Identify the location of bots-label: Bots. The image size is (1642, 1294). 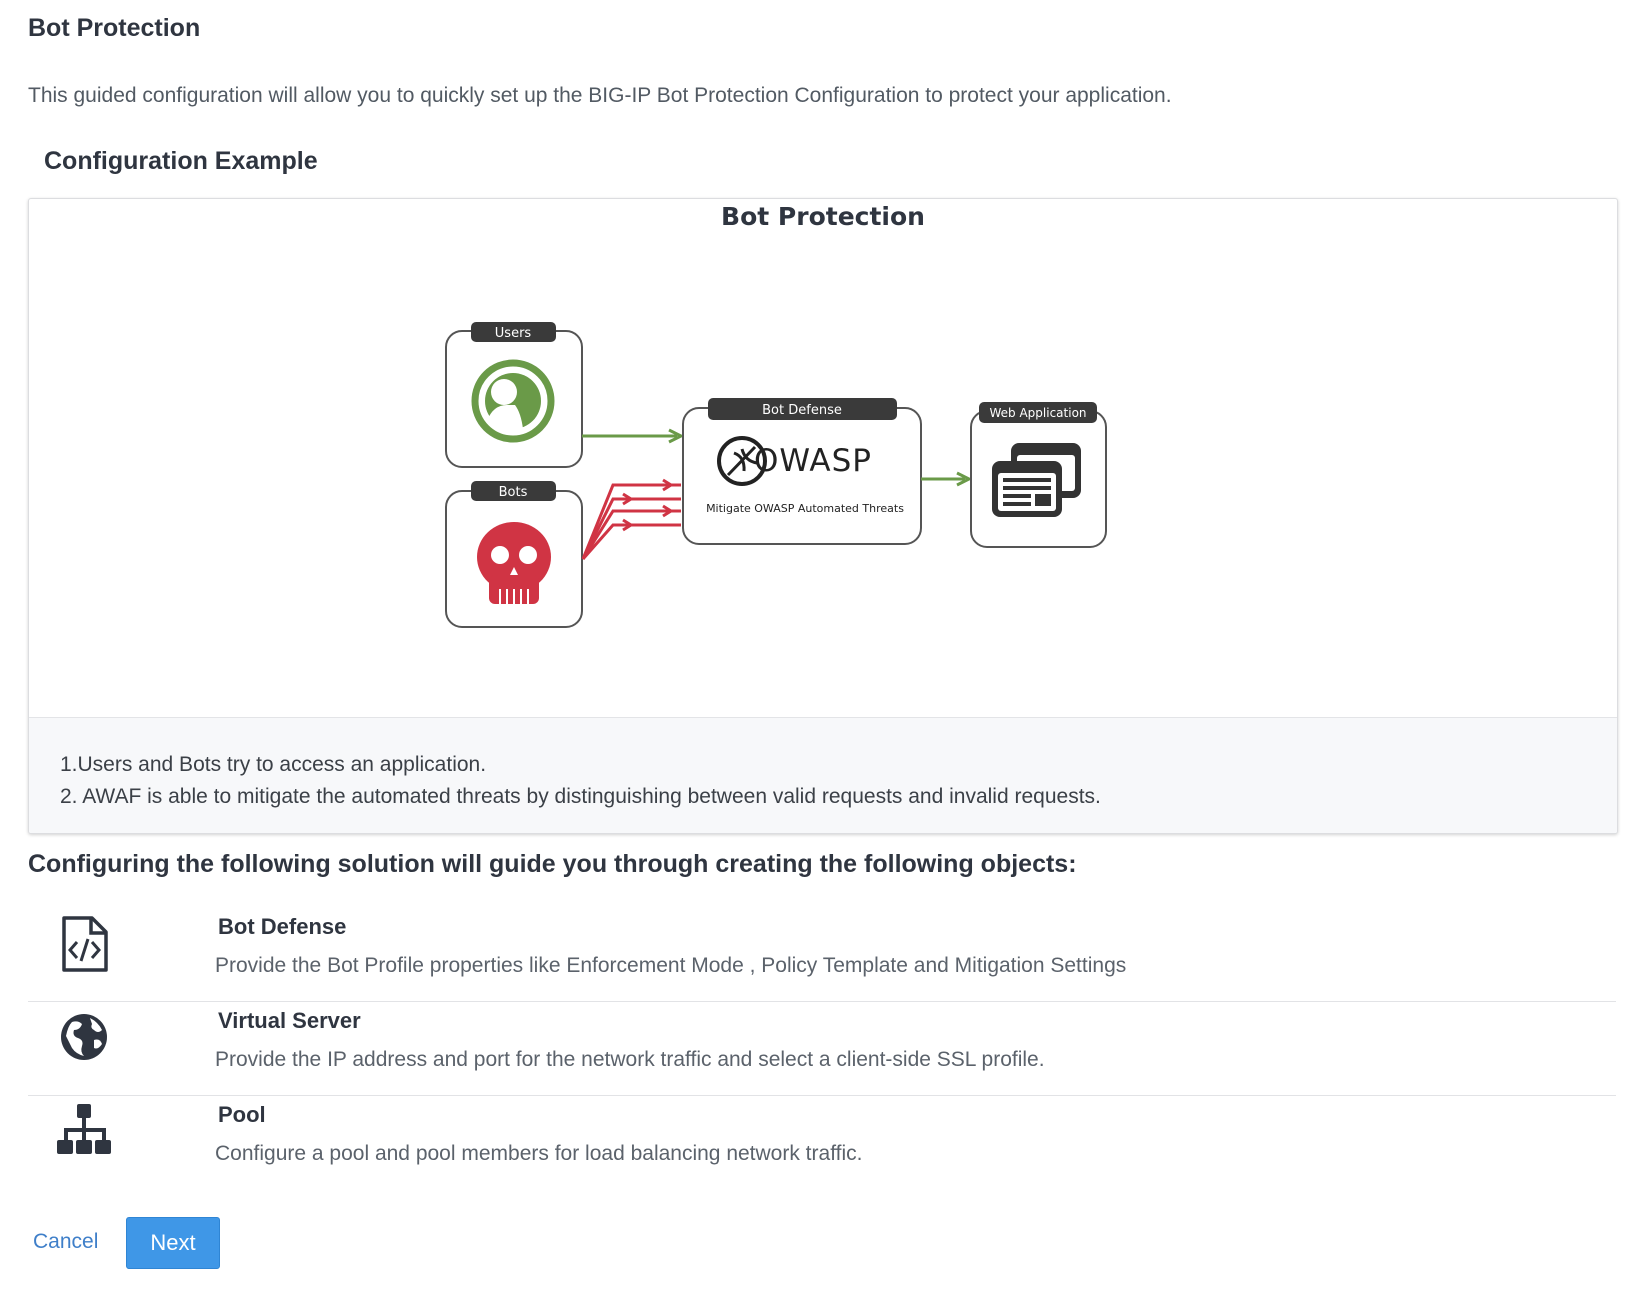
(513, 492).